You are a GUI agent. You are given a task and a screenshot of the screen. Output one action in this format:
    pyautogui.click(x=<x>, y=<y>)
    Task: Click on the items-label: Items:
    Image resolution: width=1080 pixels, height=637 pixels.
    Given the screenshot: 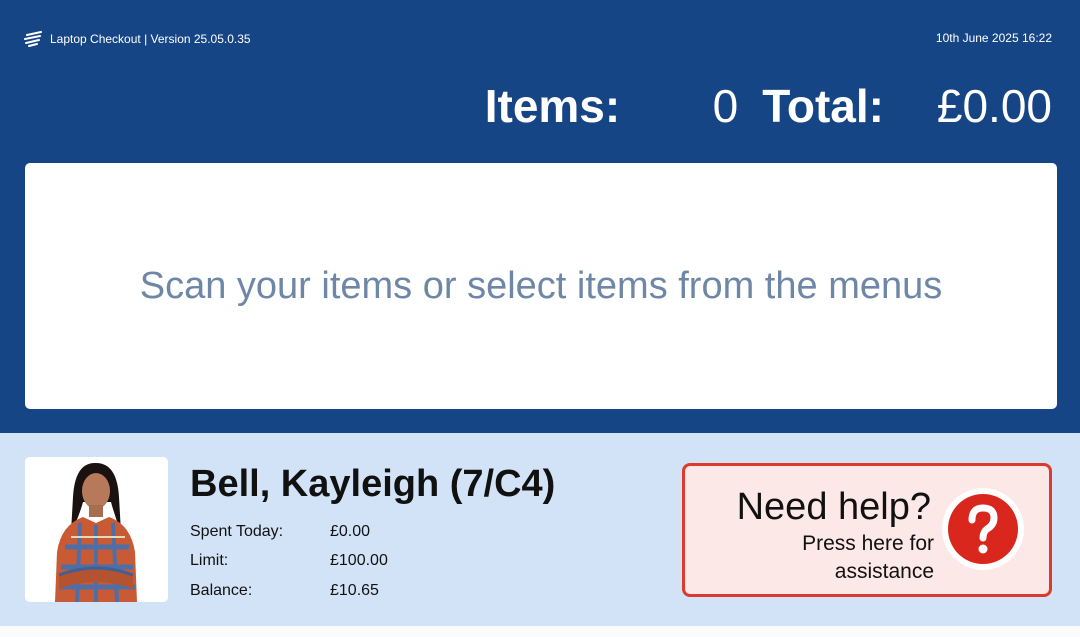 What is the action you would take?
    pyautogui.click(x=552, y=106)
    